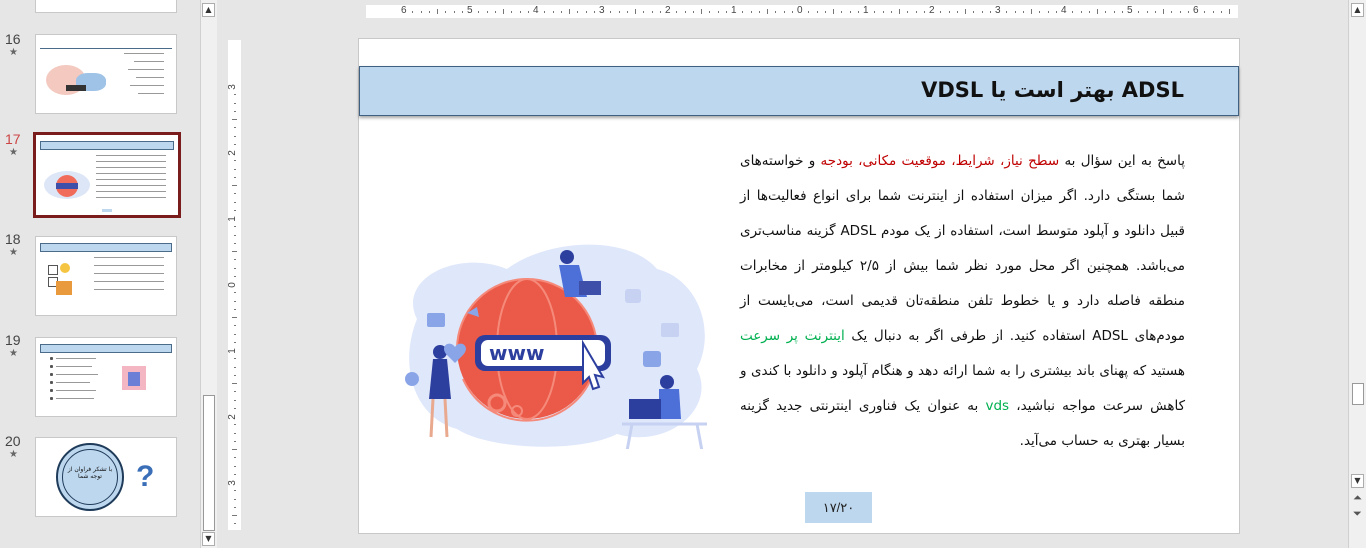 The width and height of the screenshot is (1366, 548). I want to click on slide-scroll-thumb, so click(1358, 394).